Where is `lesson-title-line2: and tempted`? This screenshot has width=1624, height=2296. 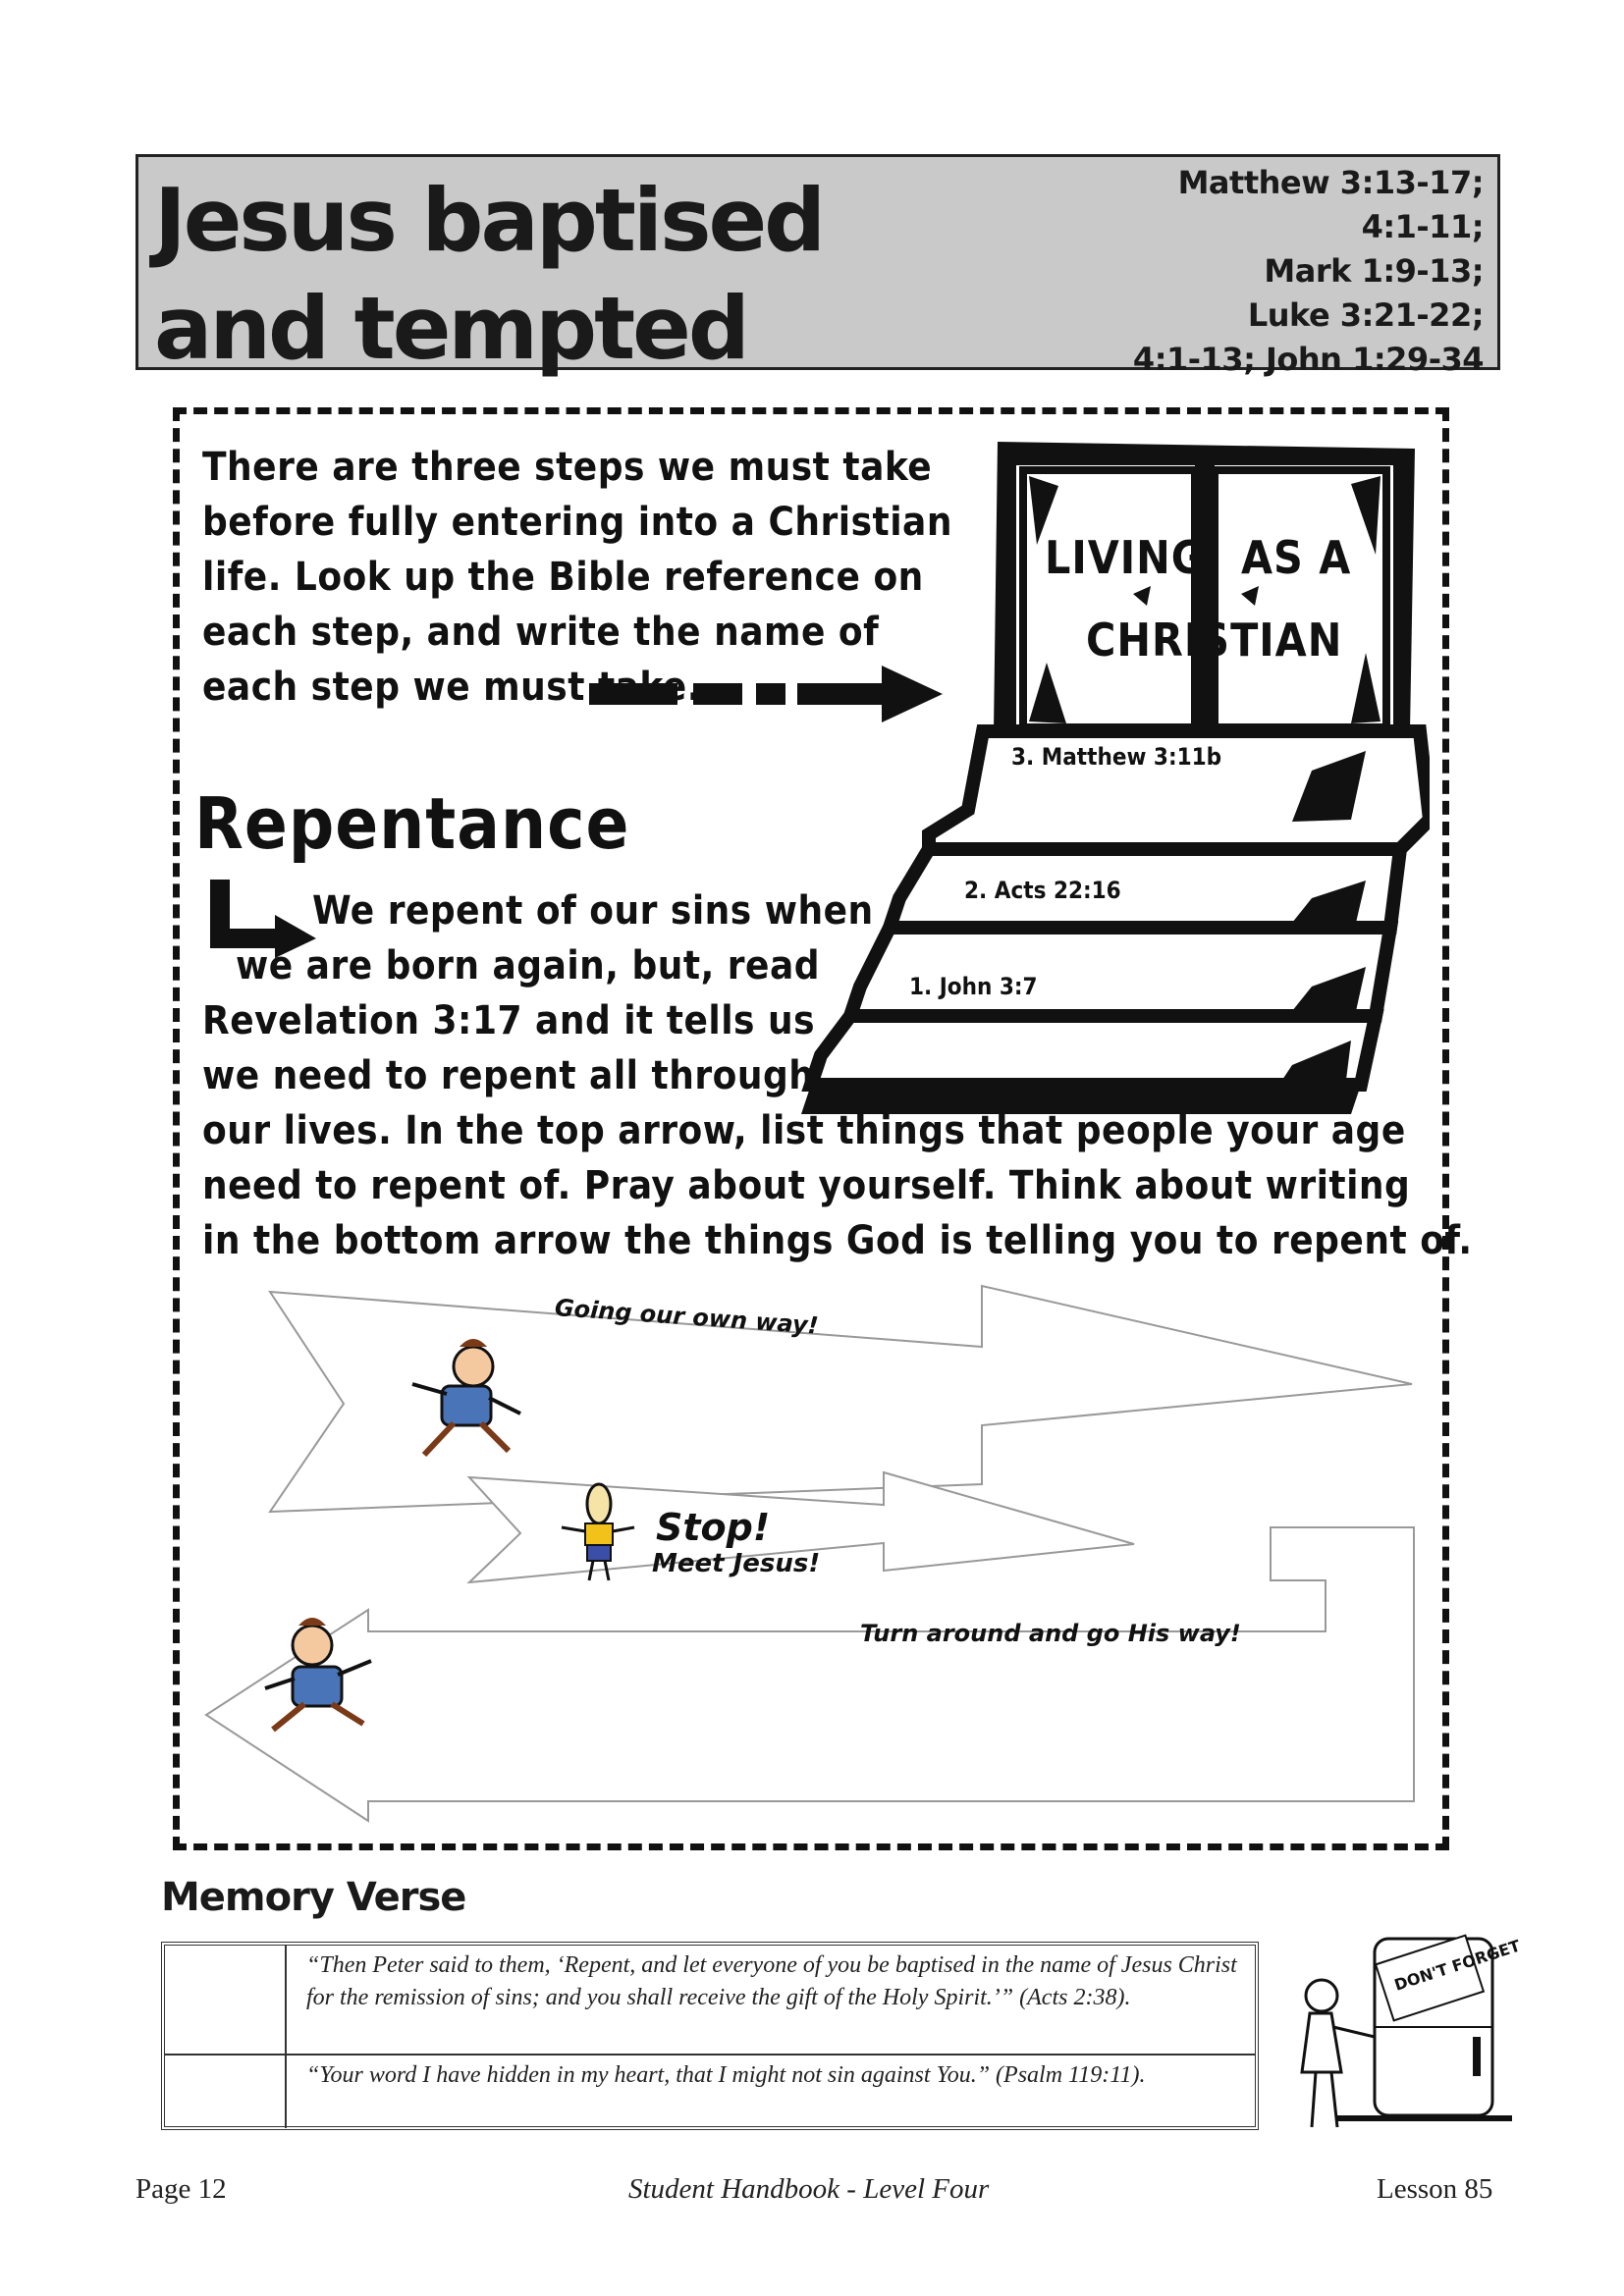
lesson-title-line2: and tempted is located at coordinates (452, 328).